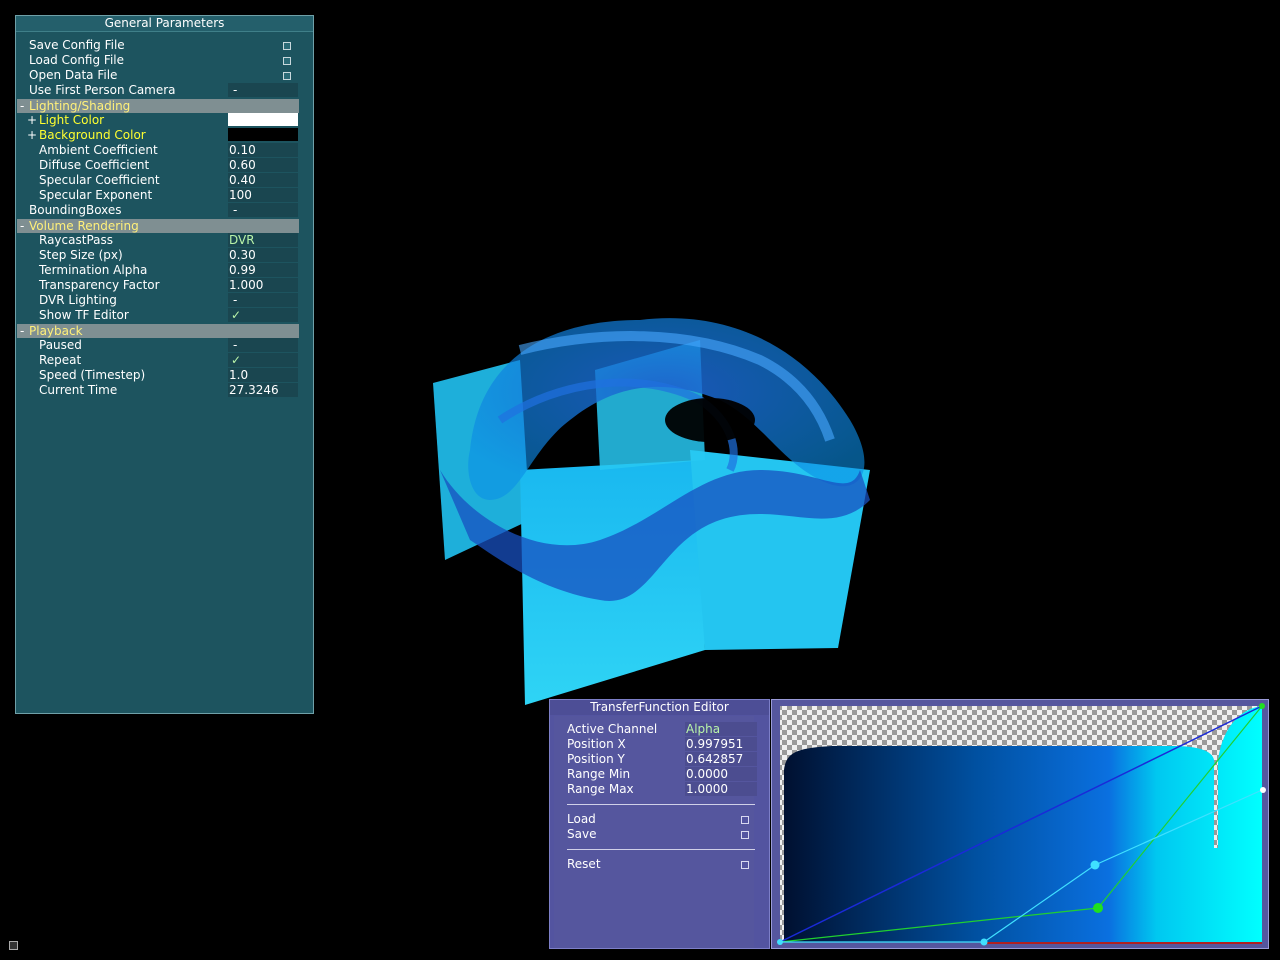  What do you see at coordinates (263, 255) in the screenshot?
I see `step-size-value: 0.30` at bounding box center [263, 255].